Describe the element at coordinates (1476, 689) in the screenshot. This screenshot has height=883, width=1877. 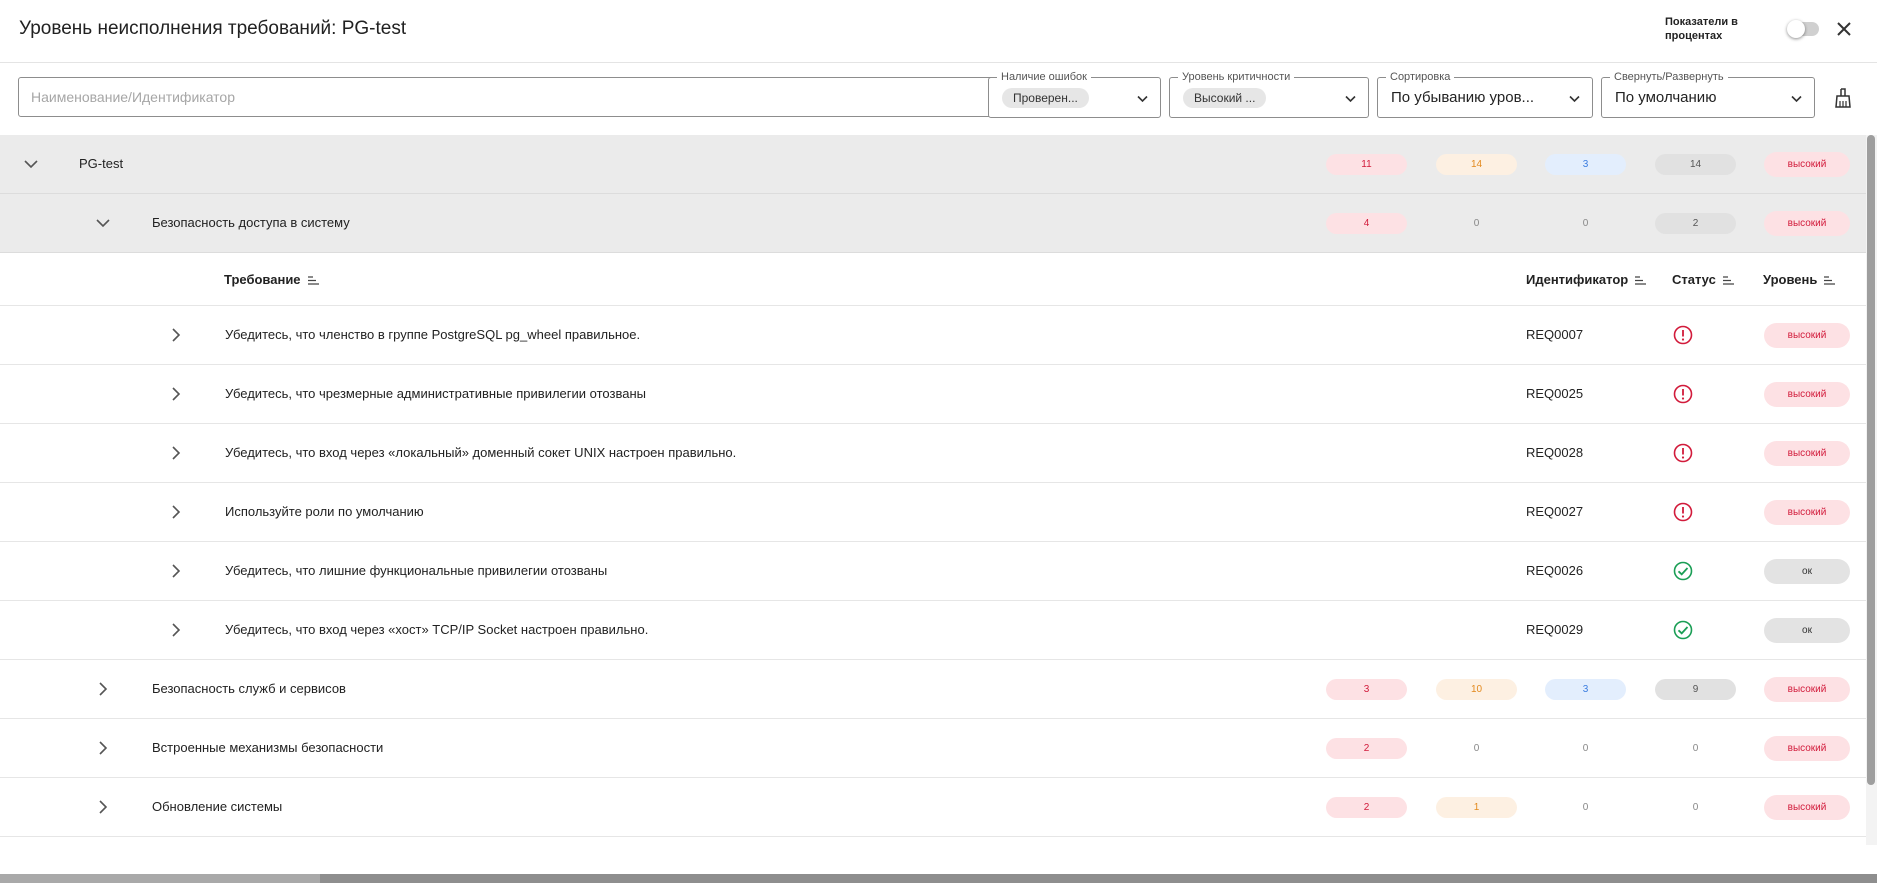
I see `count-warning-badge: 10` at that location.